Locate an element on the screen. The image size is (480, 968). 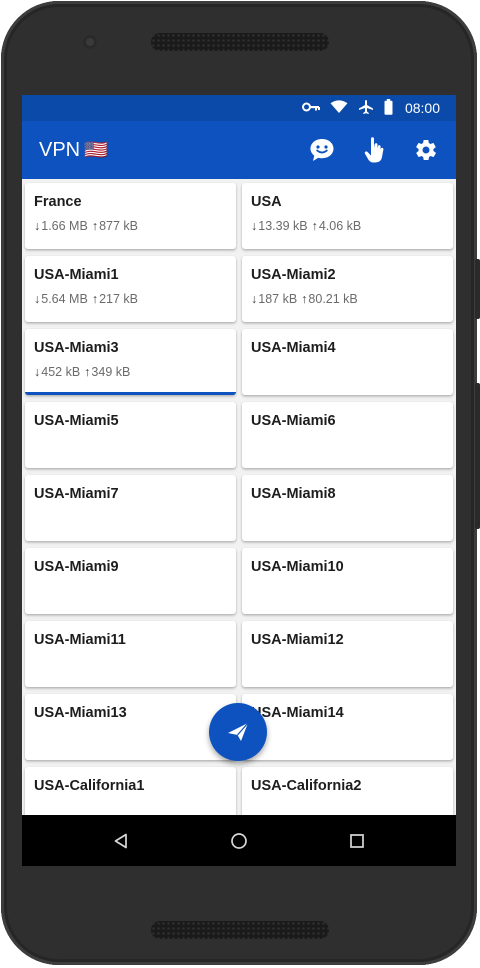
server-name: USA-Miami2 is located at coordinates (293, 275).